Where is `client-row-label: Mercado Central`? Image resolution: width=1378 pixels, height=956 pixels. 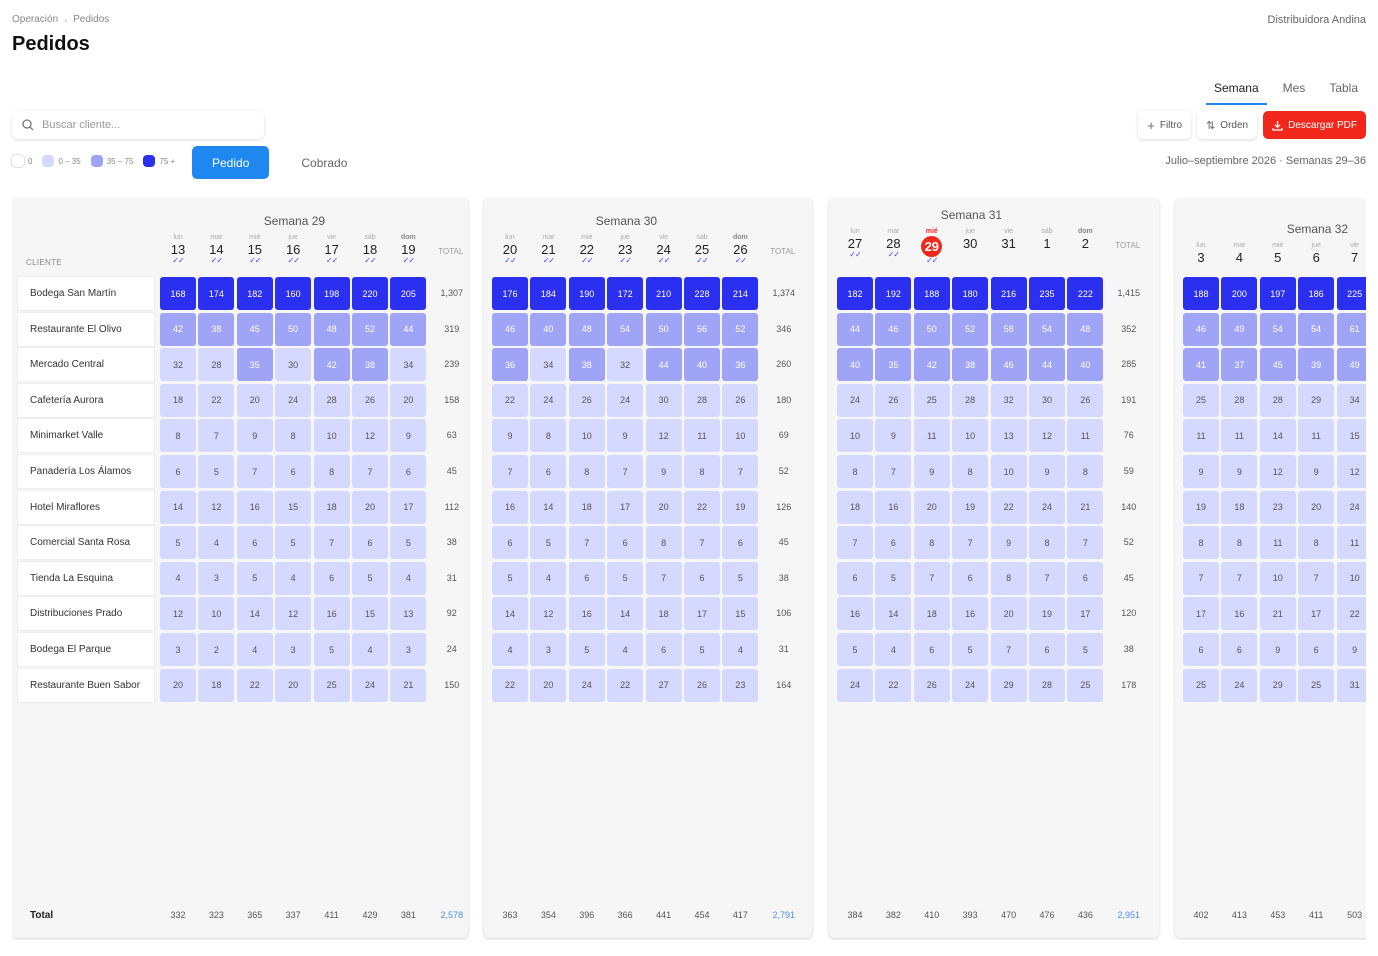 client-row-label: Mercado Central is located at coordinates (86, 365).